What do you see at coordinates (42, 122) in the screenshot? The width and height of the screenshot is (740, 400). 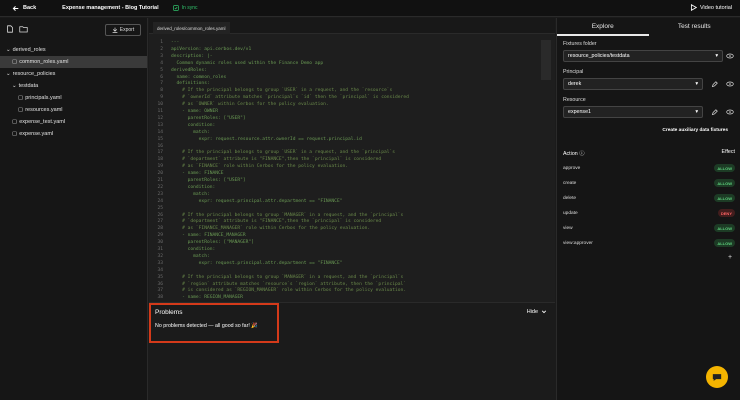 I see `tree-label: expense_test.yaml` at bounding box center [42, 122].